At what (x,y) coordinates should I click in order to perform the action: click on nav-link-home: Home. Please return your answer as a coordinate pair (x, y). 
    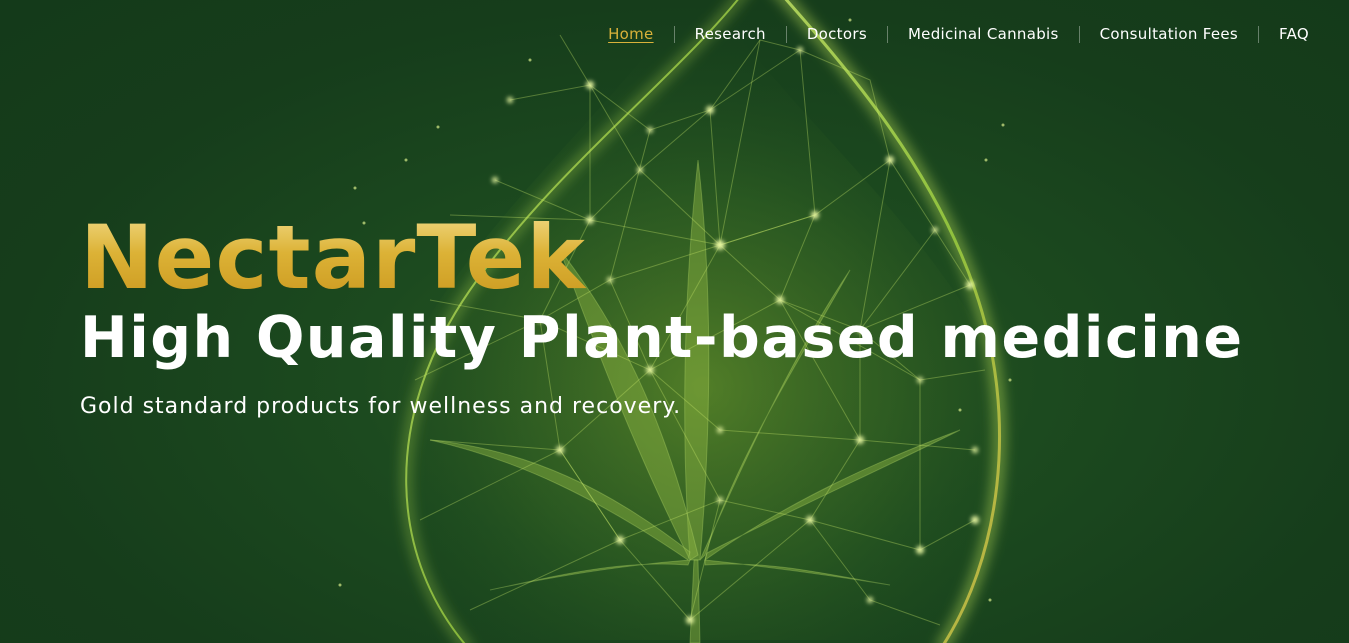
    Looking at the image, I should click on (631, 34).